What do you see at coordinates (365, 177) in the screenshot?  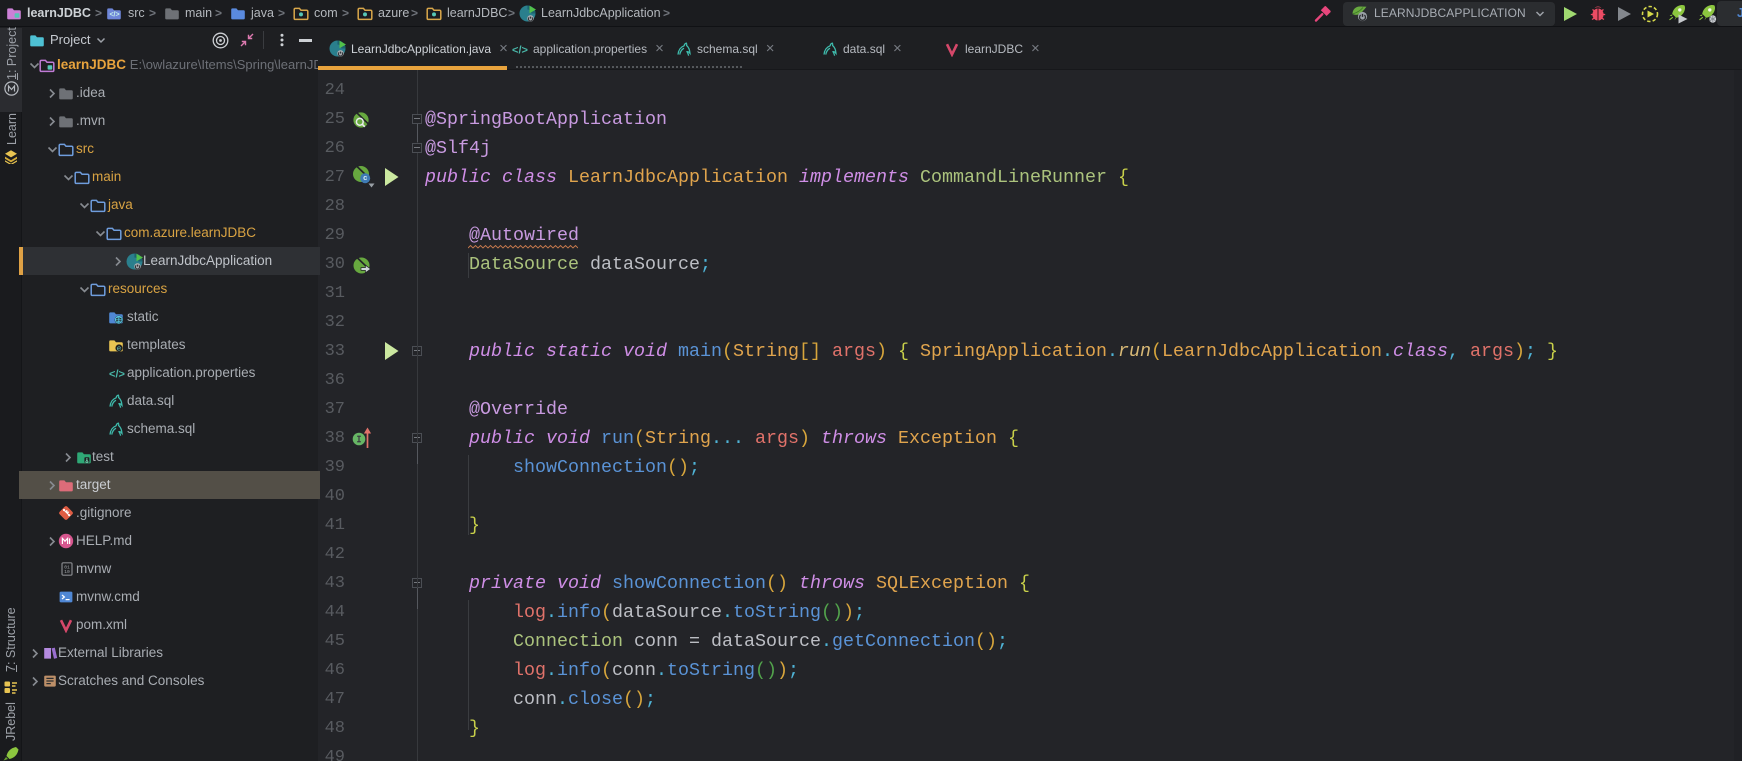 I see `svg-text: c` at bounding box center [365, 177].